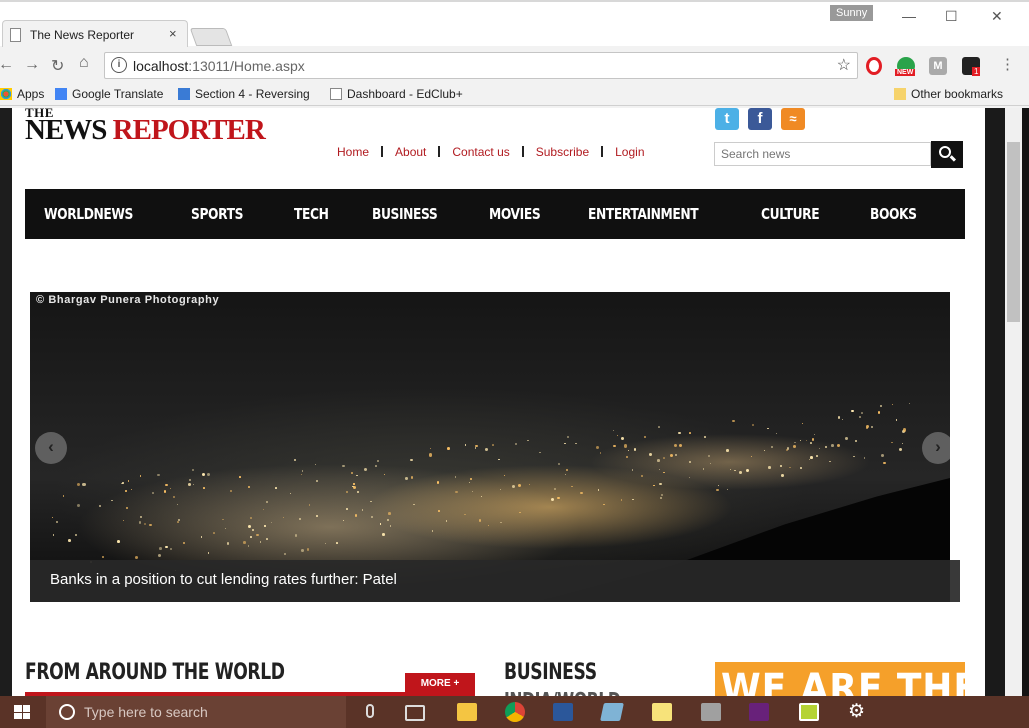  I want to click on main-nav-business: BUSINESS, so click(405, 214).